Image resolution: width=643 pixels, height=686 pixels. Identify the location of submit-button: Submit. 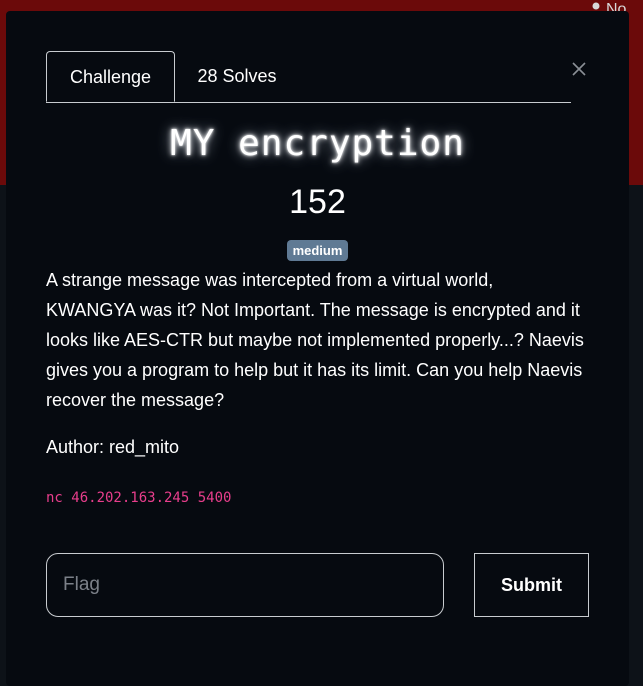
(531, 585).